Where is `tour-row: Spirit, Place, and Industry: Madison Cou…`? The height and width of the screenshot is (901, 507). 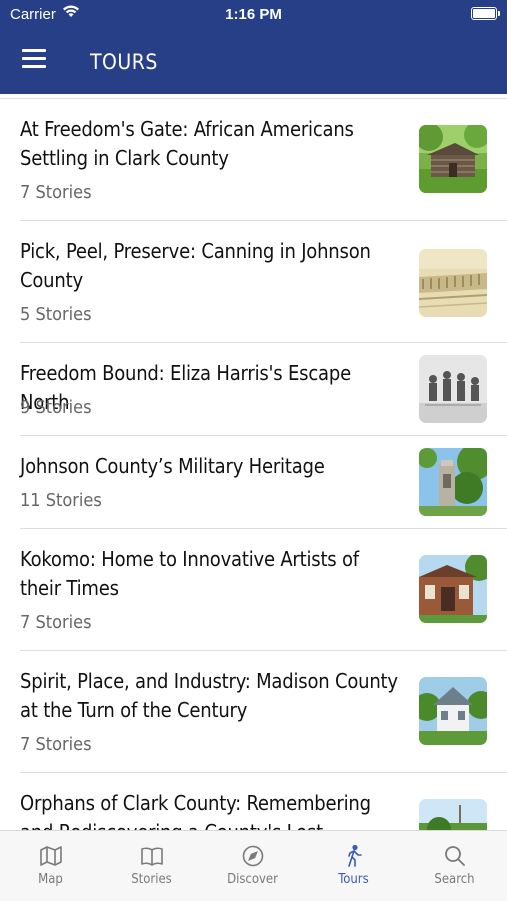 tour-row: Spirit, Place, and Industry: Madison Cou… is located at coordinates (253, 712).